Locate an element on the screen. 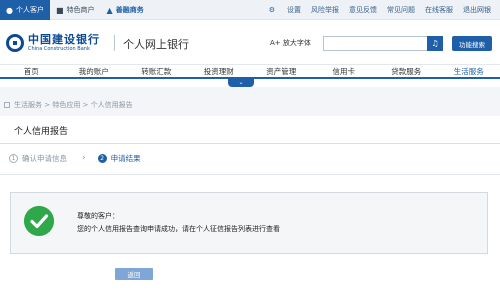 The width and height of the screenshot is (500, 307). online-service-link: 在线客服 is located at coordinates (439, 10).